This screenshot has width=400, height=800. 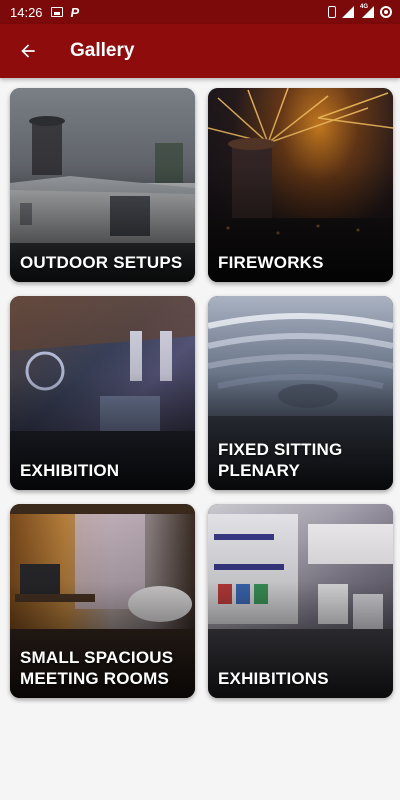 I want to click on photo-notification-icon, so click(x=56, y=12).